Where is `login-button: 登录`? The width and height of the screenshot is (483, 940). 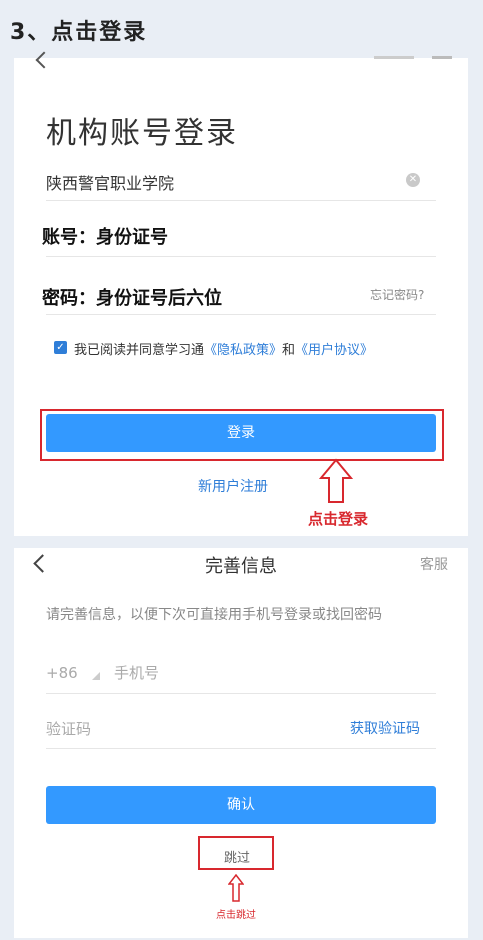
login-button: 登录 is located at coordinates (241, 433).